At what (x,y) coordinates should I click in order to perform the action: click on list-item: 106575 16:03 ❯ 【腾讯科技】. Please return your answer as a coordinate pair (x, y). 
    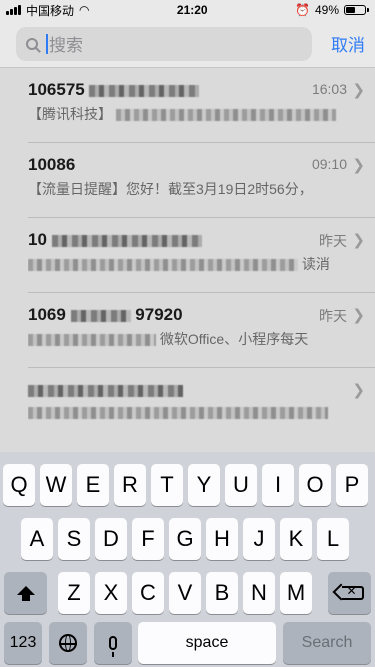
    Looking at the image, I should click on (201, 105).